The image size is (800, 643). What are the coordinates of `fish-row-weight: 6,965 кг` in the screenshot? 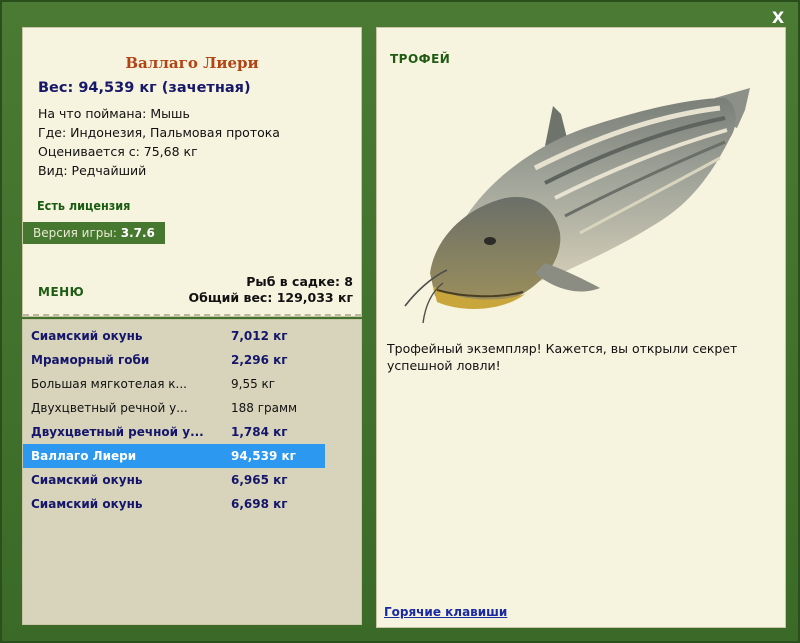 It's located at (259, 480).